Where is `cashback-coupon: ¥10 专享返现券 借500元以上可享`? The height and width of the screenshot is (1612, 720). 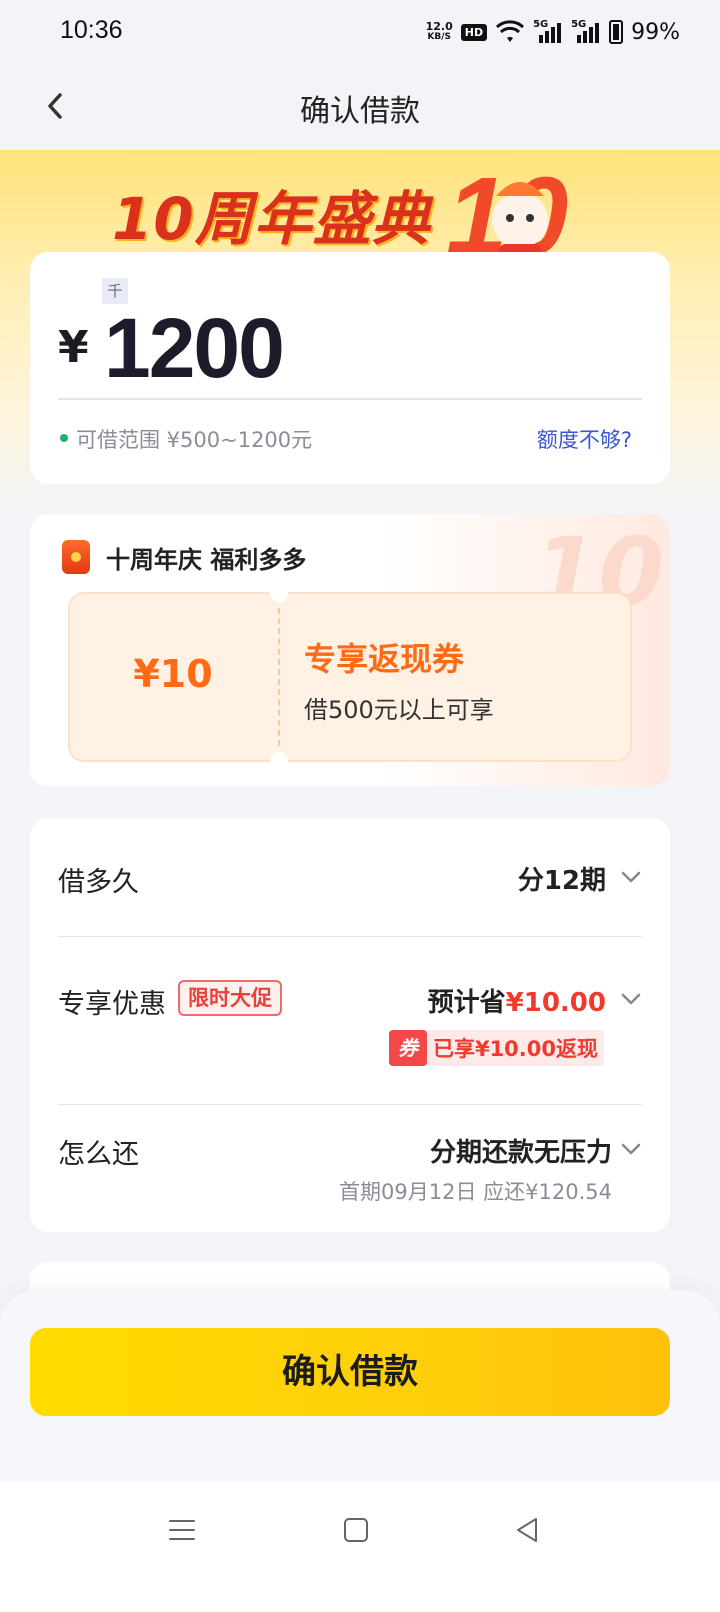 cashback-coupon: ¥10 专享返现券 借500元以上可享 is located at coordinates (350, 677).